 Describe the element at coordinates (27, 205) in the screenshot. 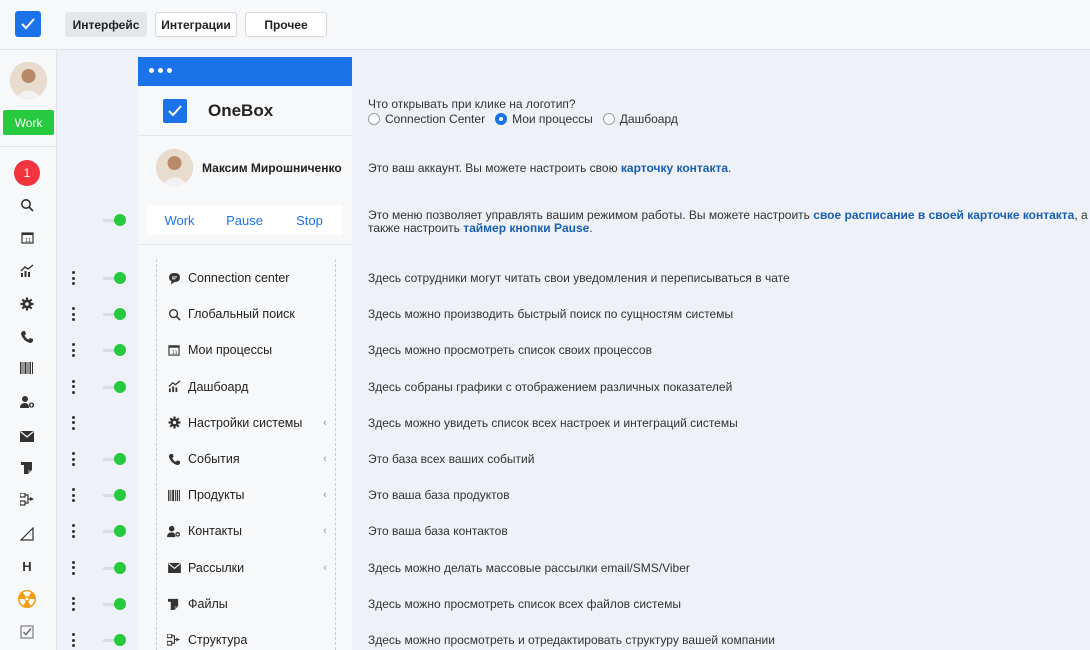

I see `search-icon` at that location.